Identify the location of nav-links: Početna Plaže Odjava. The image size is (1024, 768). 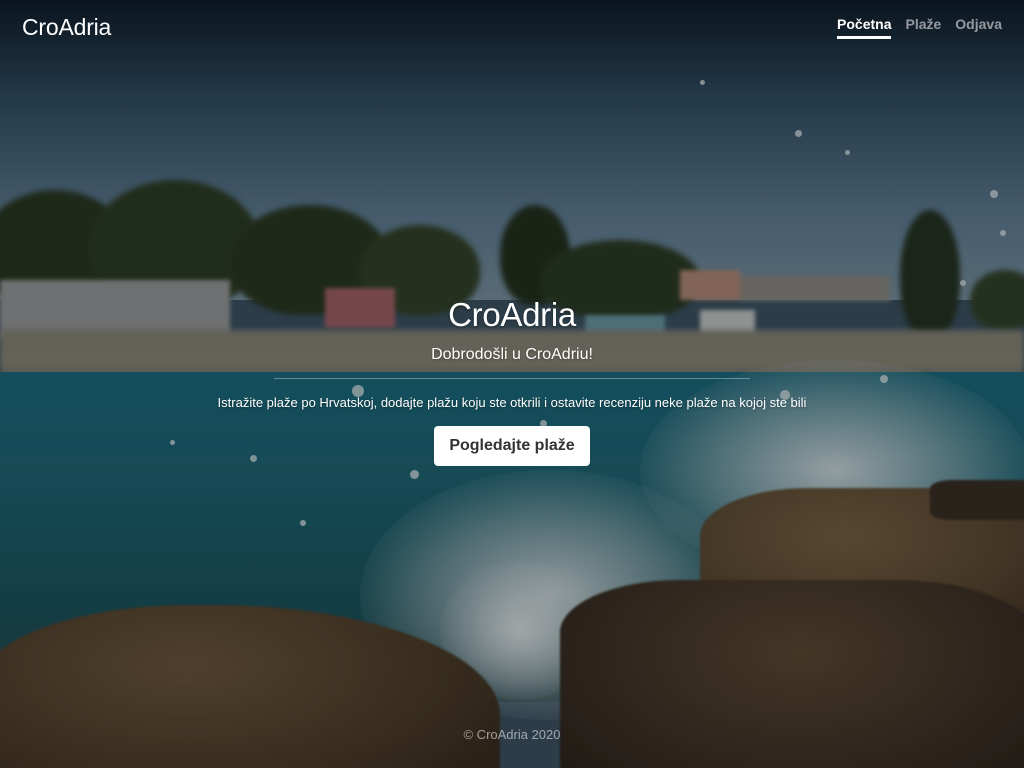
(919, 27).